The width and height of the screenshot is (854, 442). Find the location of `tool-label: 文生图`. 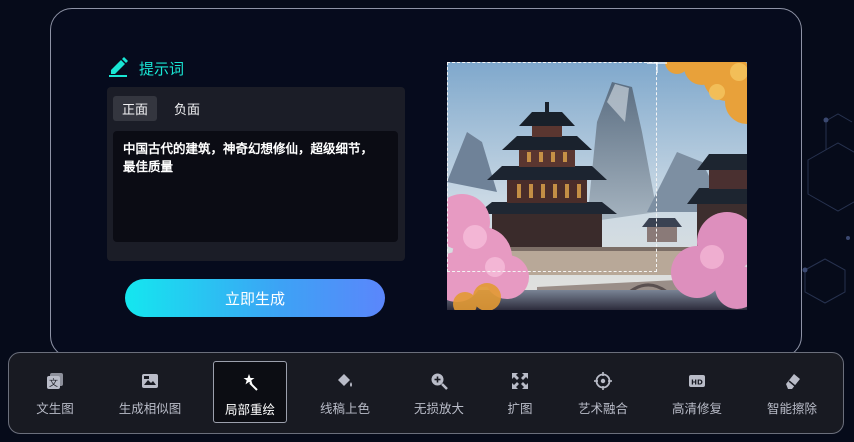

tool-label: 文生图 is located at coordinates (55, 408).